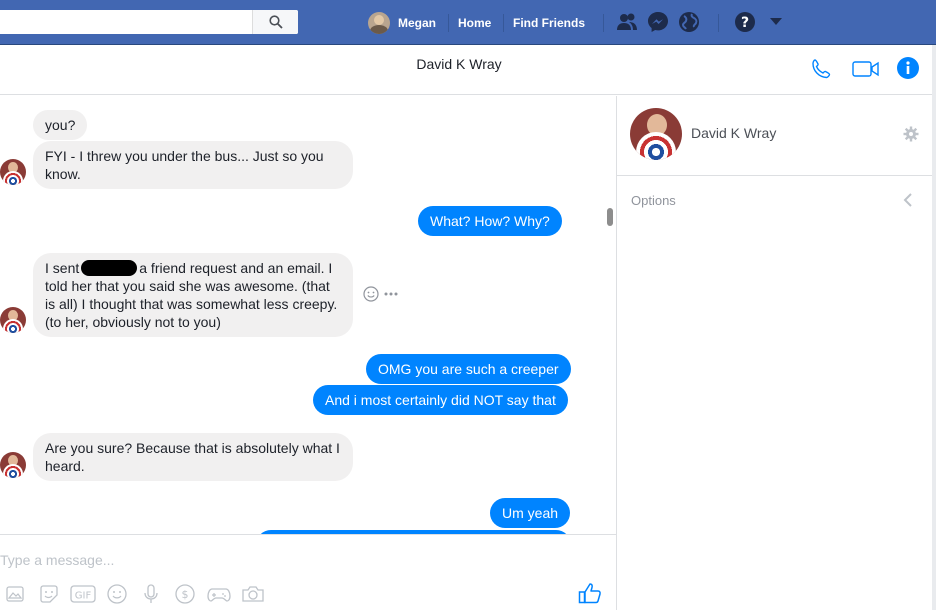  I want to click on options-section-label: Options, so click(653, 200).